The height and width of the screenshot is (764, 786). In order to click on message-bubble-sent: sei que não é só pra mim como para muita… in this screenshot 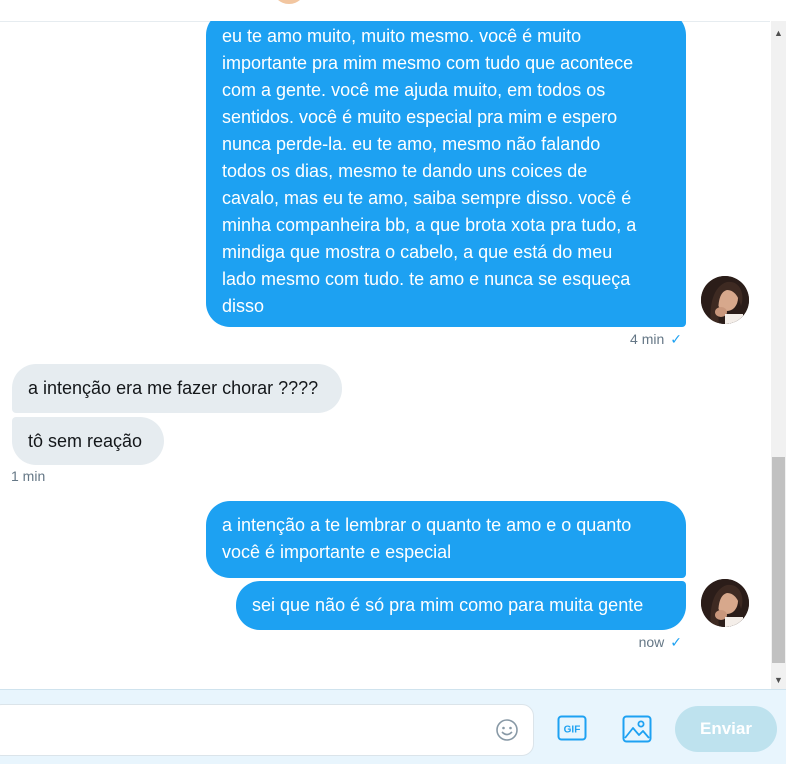, I will do `click(461, 605)`.